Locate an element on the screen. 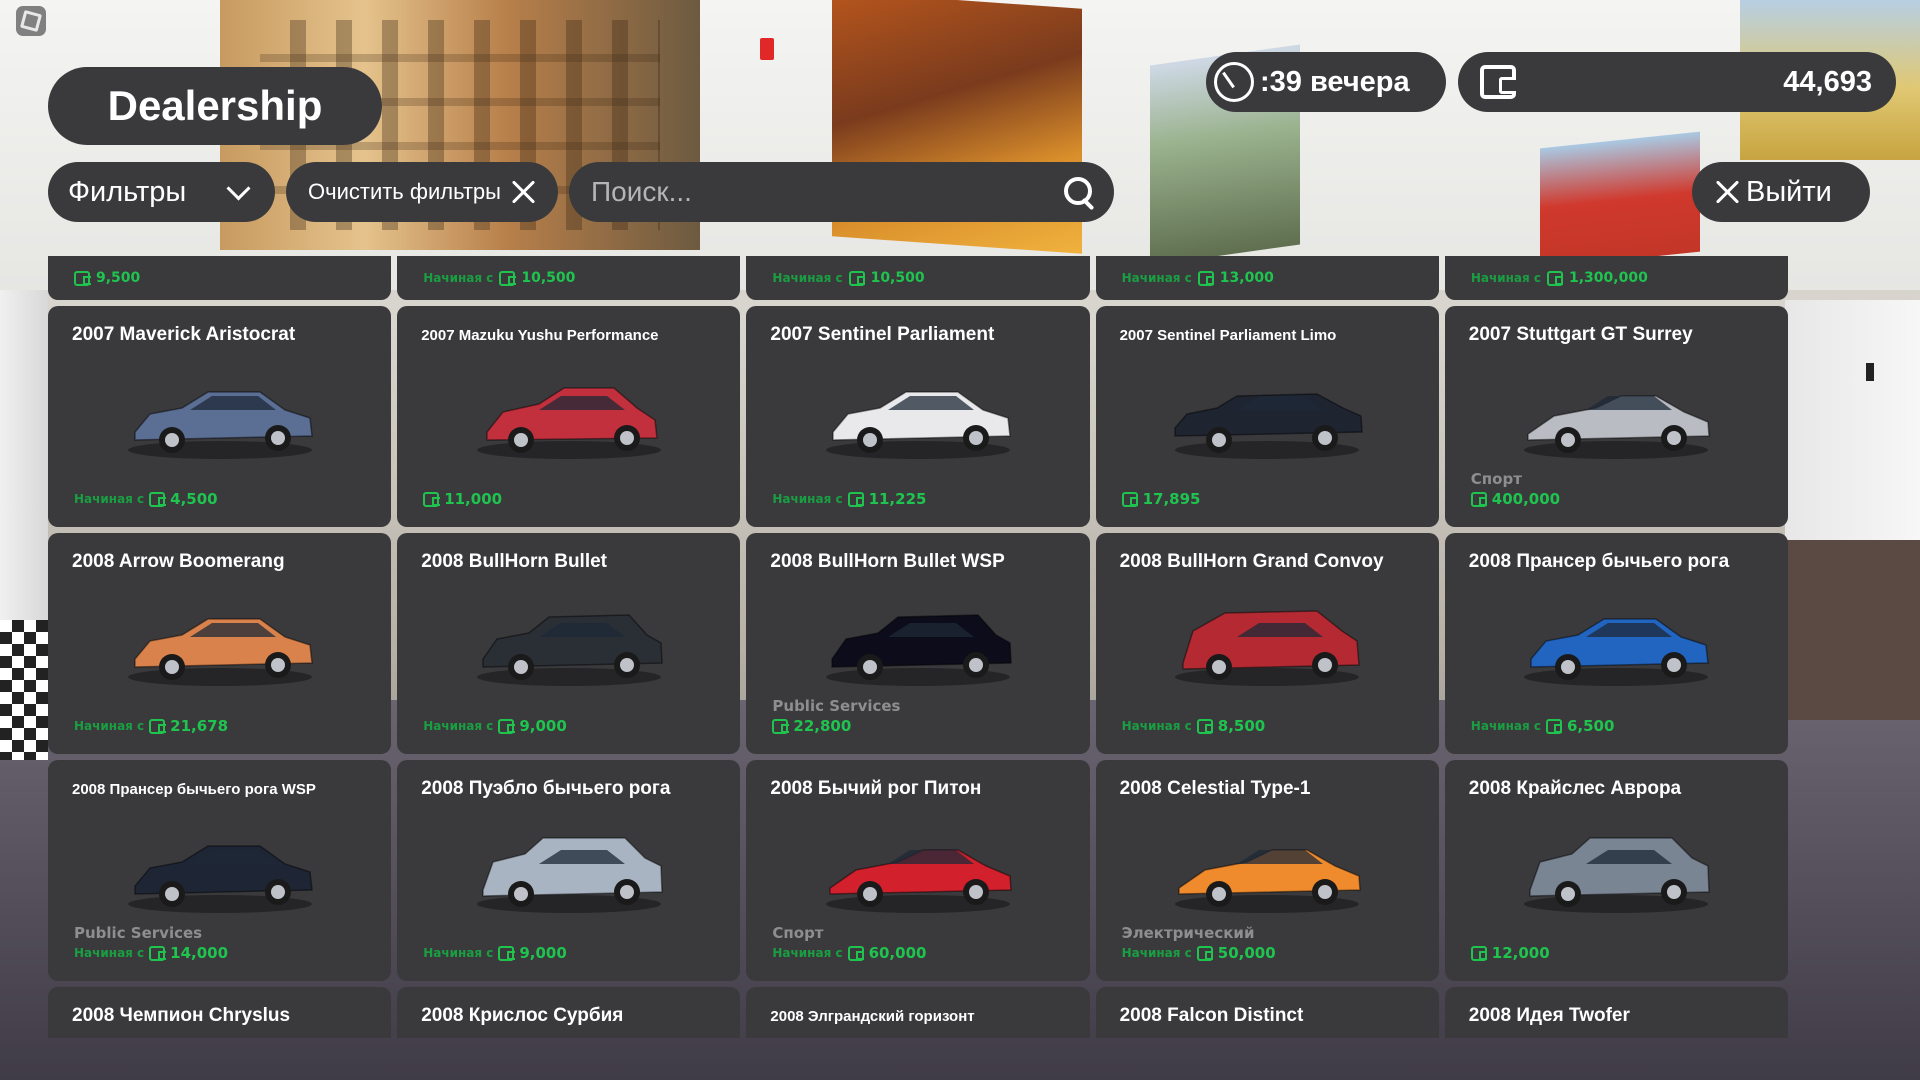 This screenshot has width=1920, height=1080. clock-icon is located at coordinates (1234, 82).